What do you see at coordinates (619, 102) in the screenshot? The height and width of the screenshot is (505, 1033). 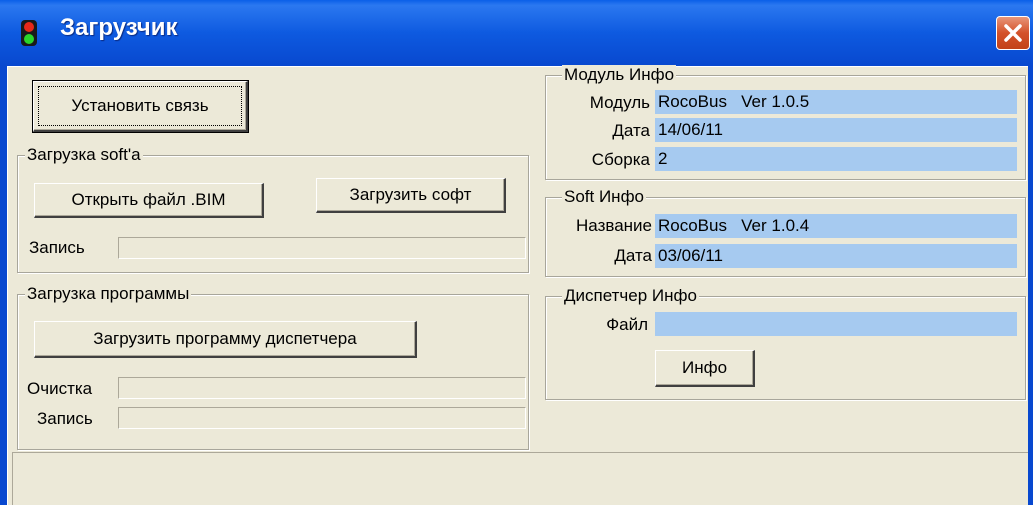 I see `module-label: Модуль` at bounding box center [619, 102].